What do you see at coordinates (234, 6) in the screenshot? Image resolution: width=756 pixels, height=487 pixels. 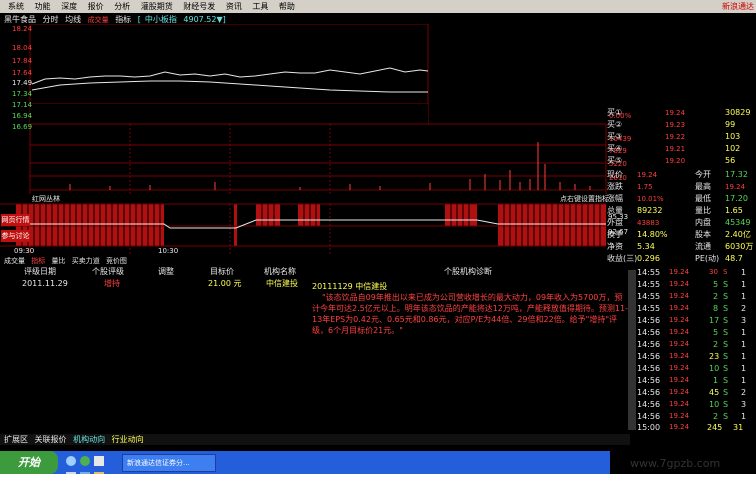 I see `menu-news: 资讯` at bounding box center [234, 6].